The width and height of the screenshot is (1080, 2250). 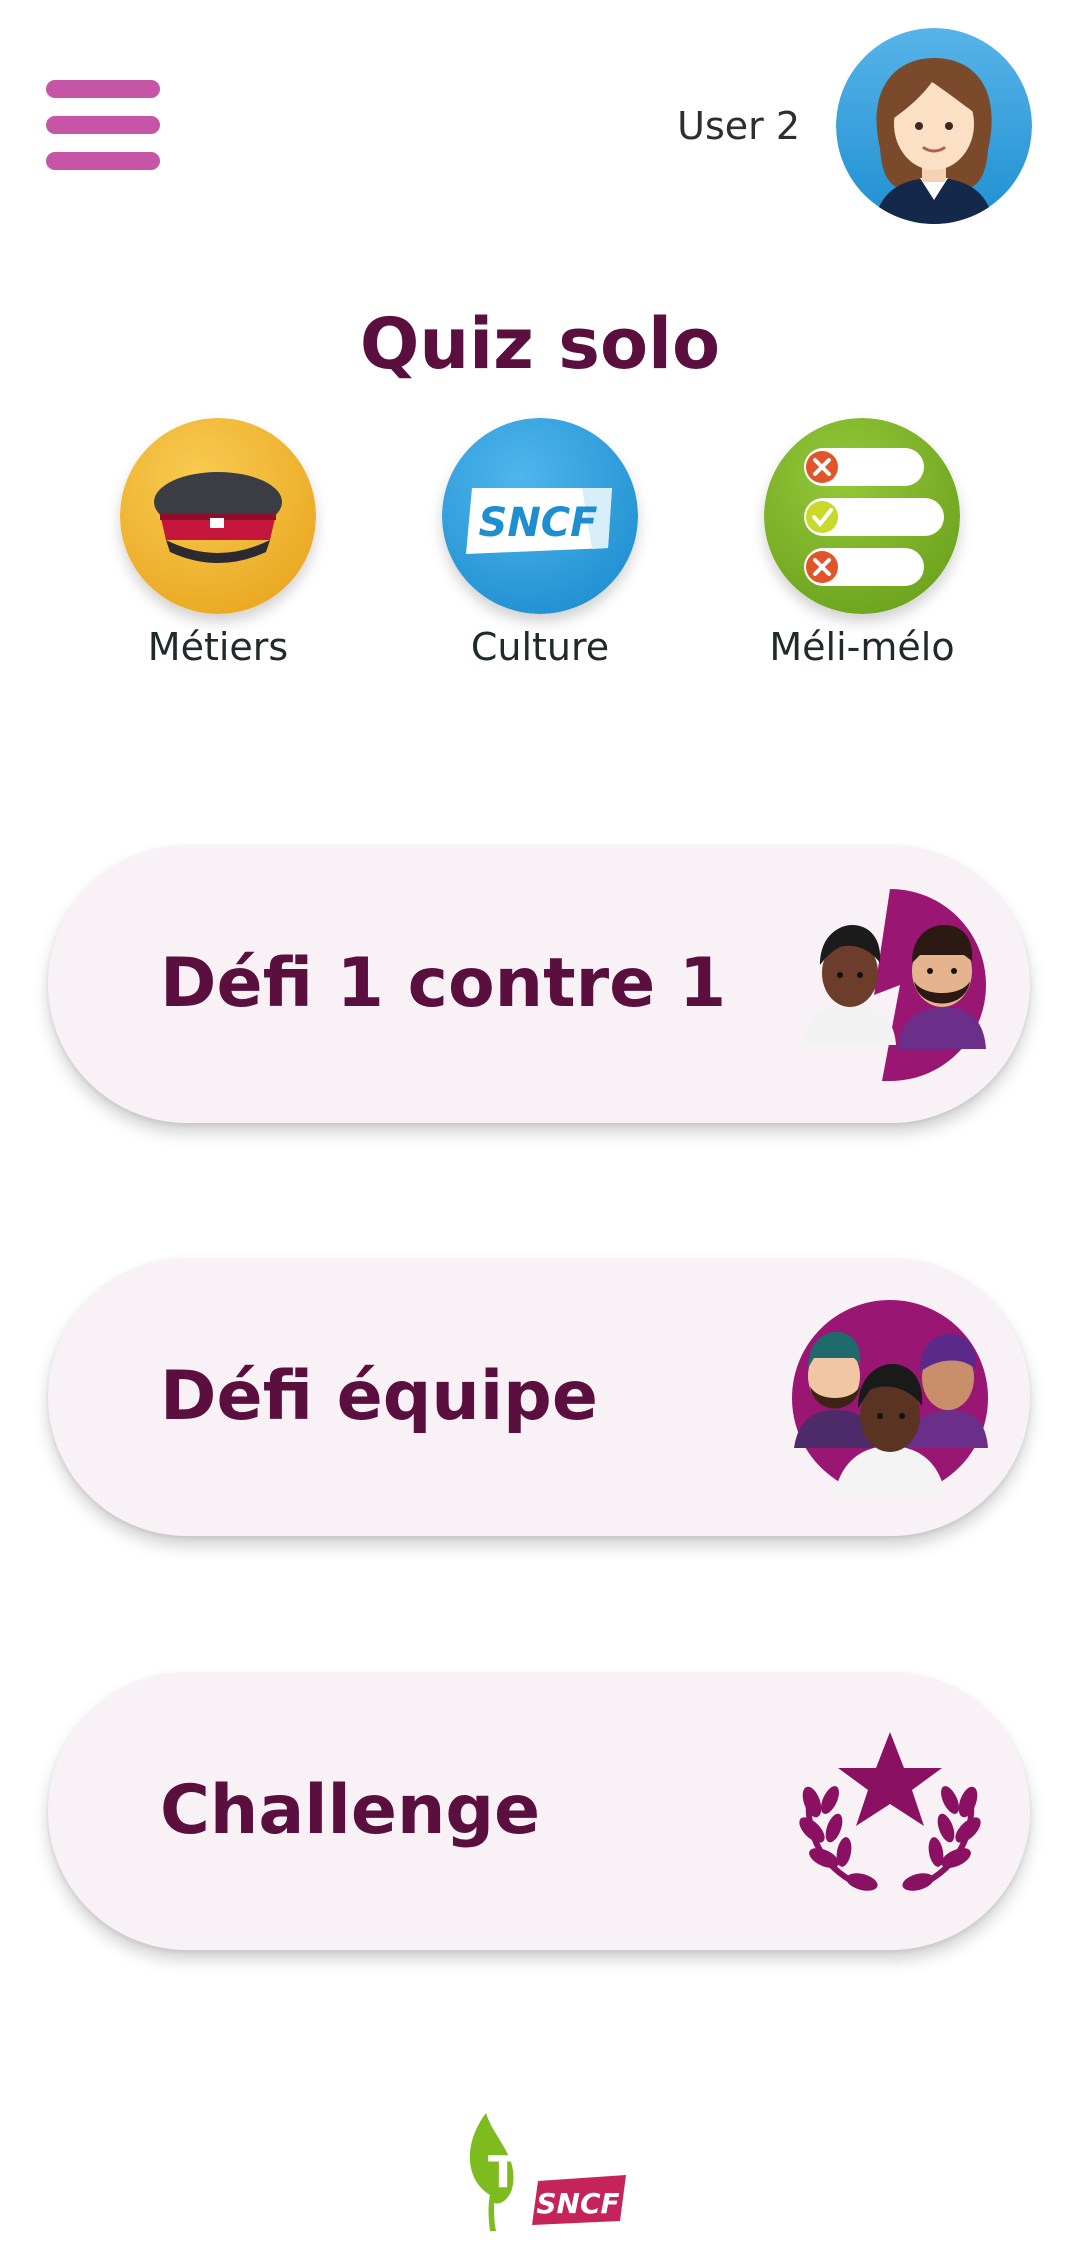 What do you see at coordinates (890, 985) in the screenshot?
I see `versus-avatars-icon` at bounding box center [890, 985].